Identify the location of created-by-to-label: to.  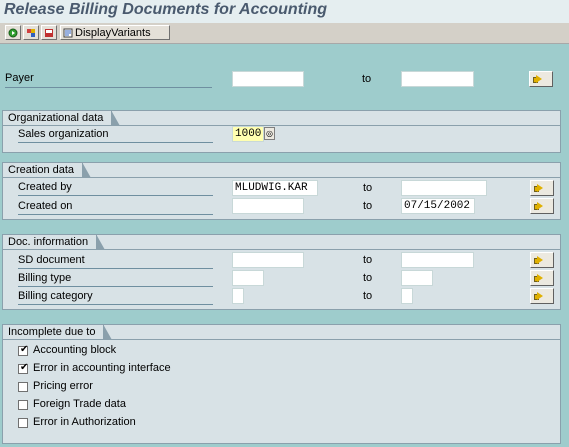
(368, 188).